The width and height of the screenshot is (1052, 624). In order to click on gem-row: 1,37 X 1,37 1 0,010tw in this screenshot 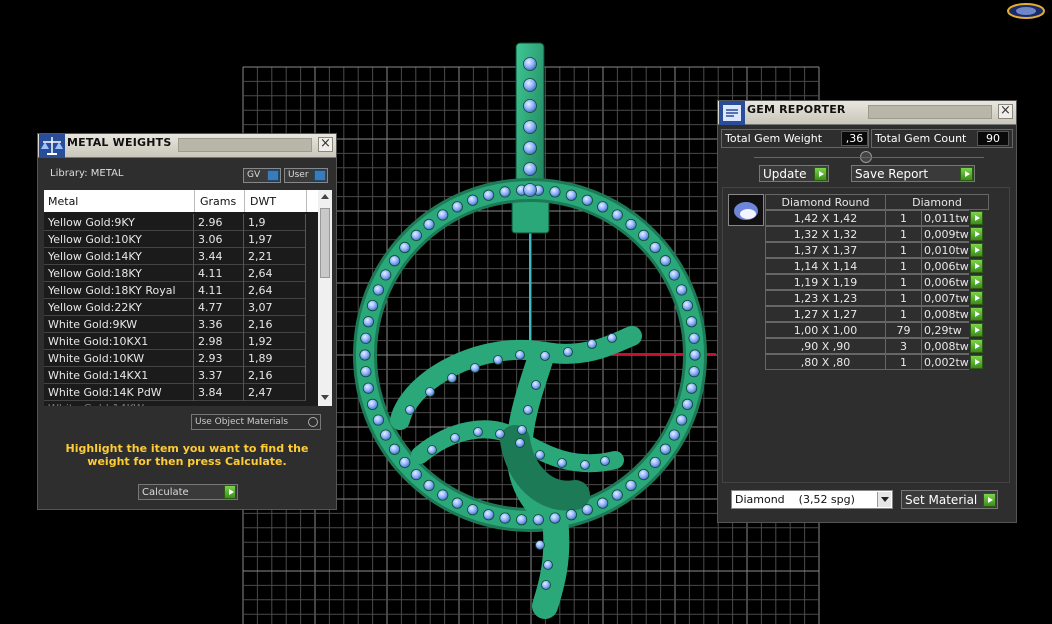, I will do `click(886, 250)`.